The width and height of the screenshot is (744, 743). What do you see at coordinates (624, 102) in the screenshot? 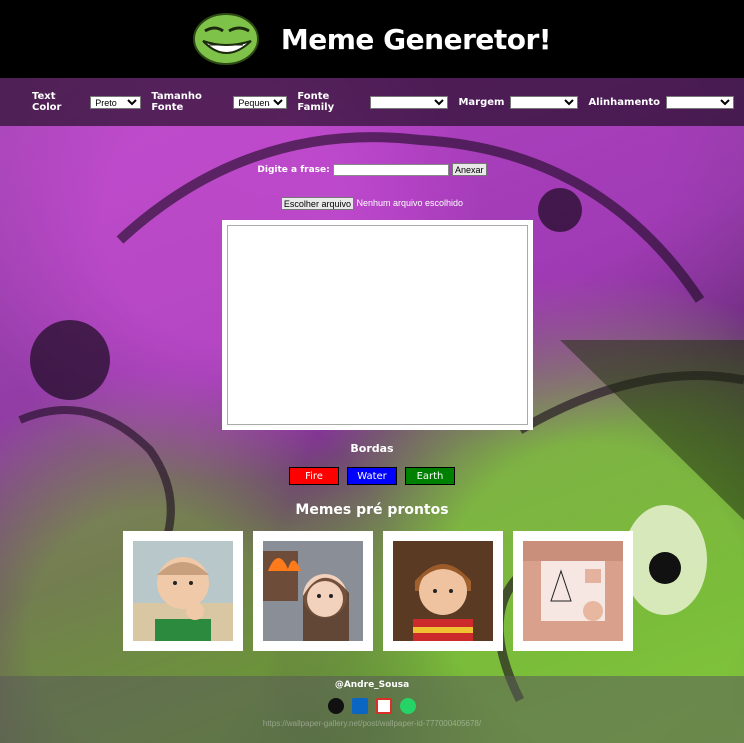
I see `alignment-label: Alinhamento` at bounding box center [624, 102].